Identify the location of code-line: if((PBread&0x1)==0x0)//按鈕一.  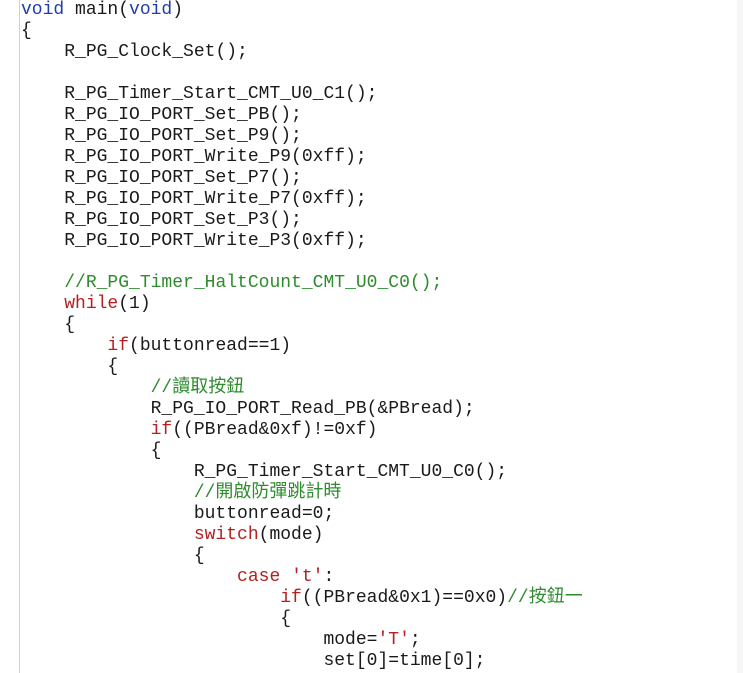
(382, 598).